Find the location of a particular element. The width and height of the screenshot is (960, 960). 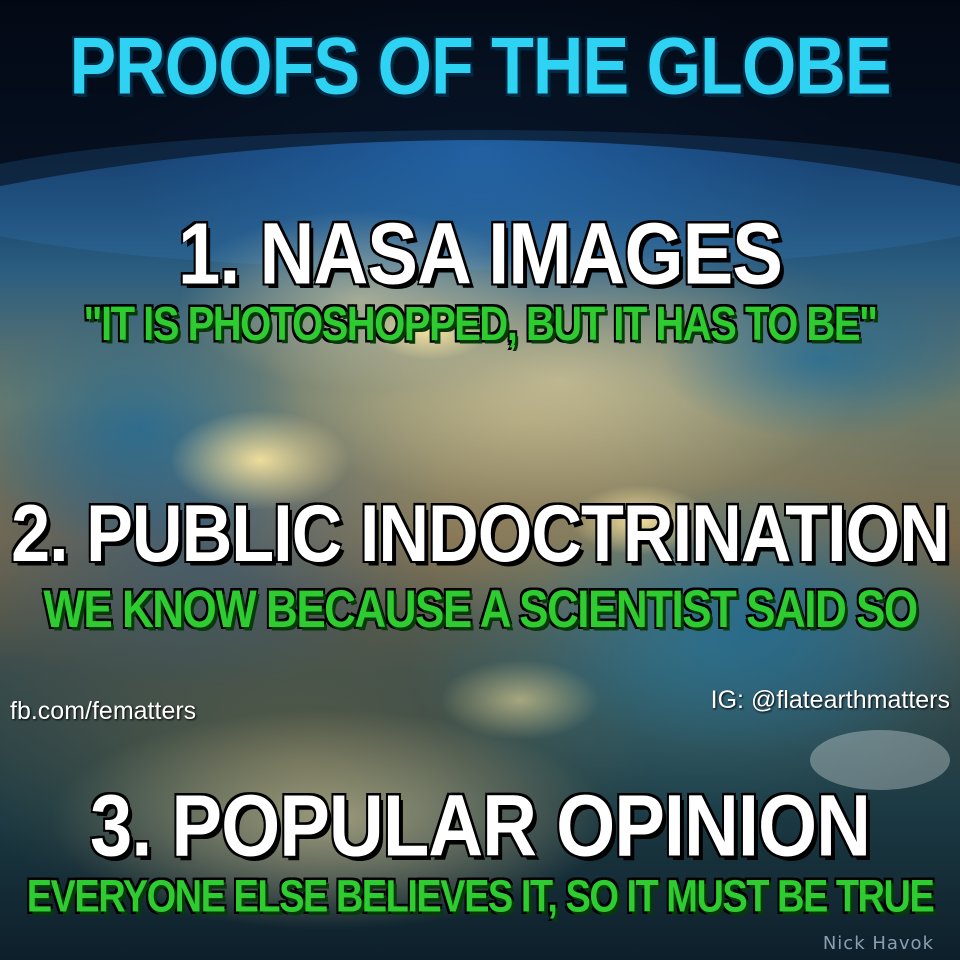

point-1-title: 1. NASA IMAGES is located at coordinates (480, 254).